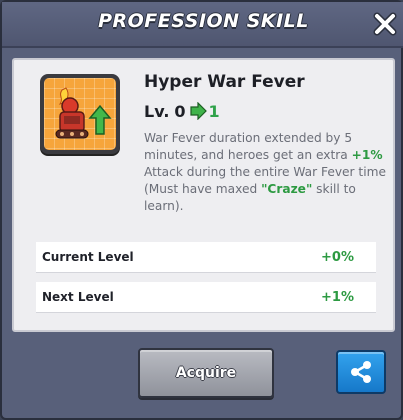  I want to click on hyper-war-fever-icon, so click(80, 114).